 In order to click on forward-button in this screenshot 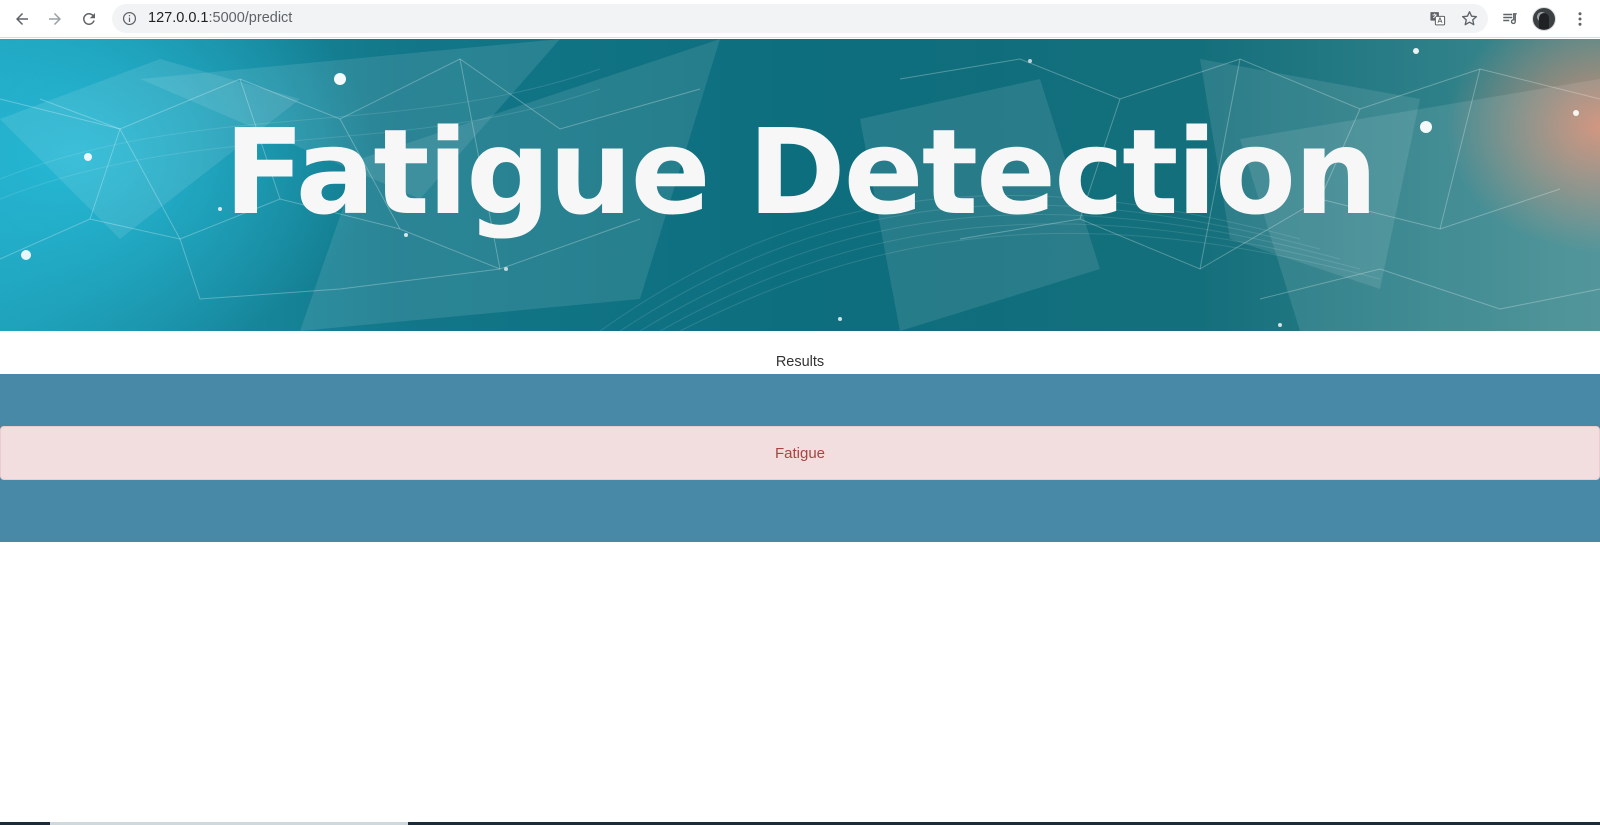, I will do `click(55, 19)`.